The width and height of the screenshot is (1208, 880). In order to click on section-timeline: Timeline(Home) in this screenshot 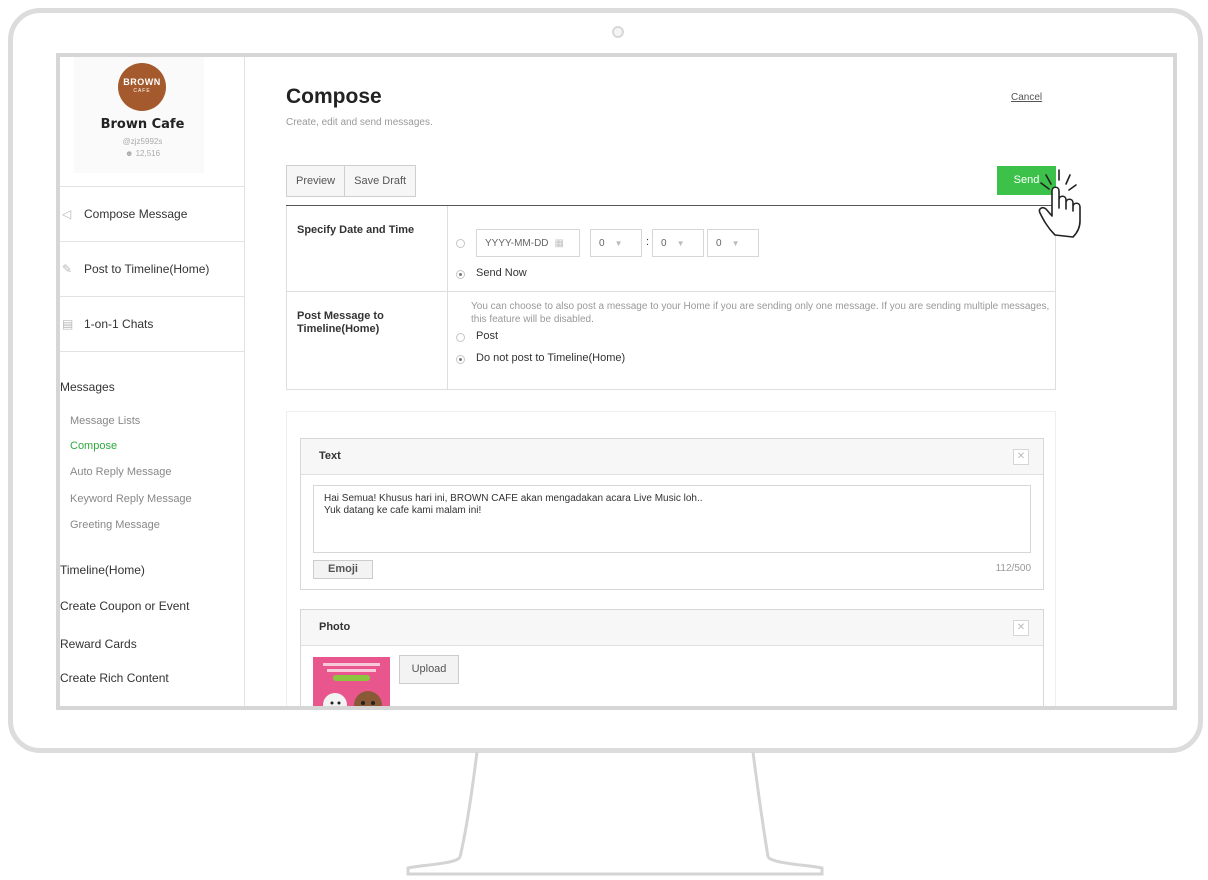, I will do `click(102, 570)`.